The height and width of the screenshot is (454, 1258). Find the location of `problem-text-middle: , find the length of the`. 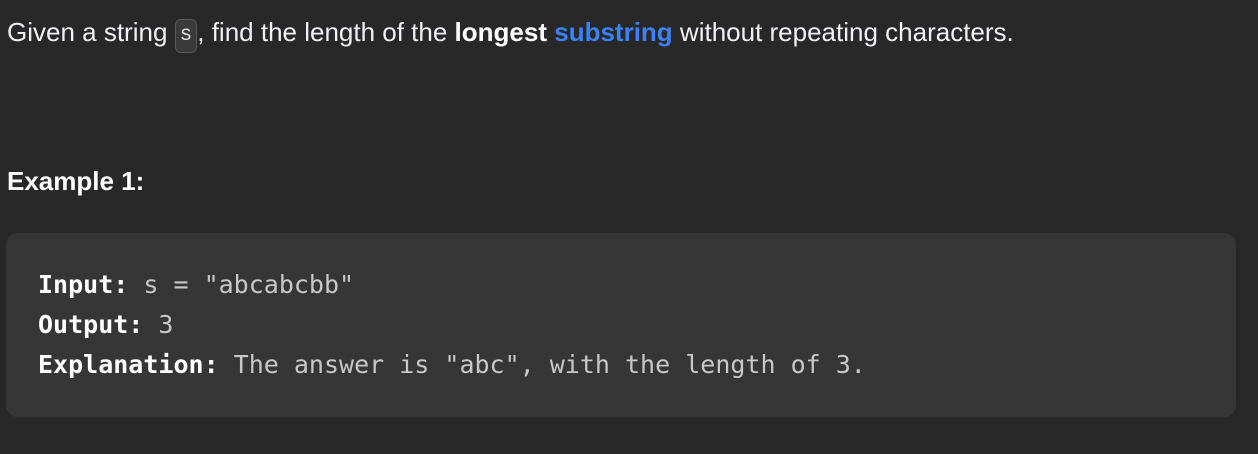

problem-text-middle: , find the length of the is located at coordinates (326, 32).